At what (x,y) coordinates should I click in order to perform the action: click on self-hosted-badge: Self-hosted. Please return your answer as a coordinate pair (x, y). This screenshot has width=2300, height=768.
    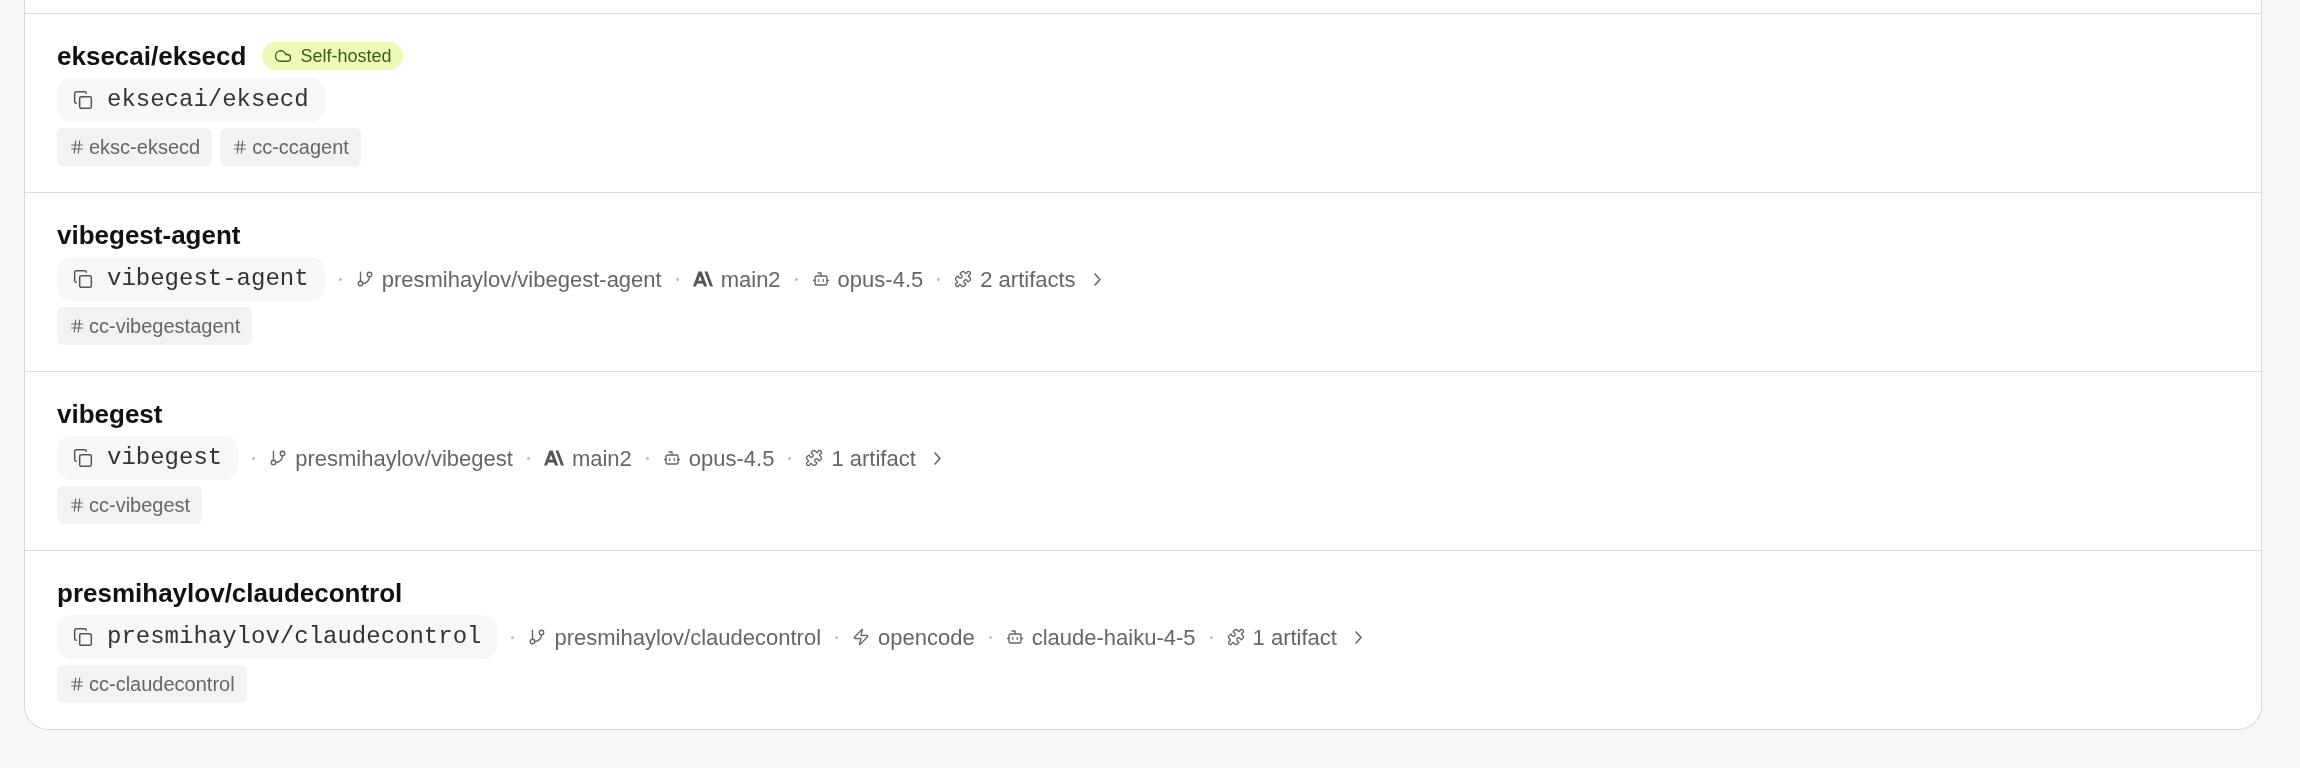
    Looking at the image, I should click on (333, 56).